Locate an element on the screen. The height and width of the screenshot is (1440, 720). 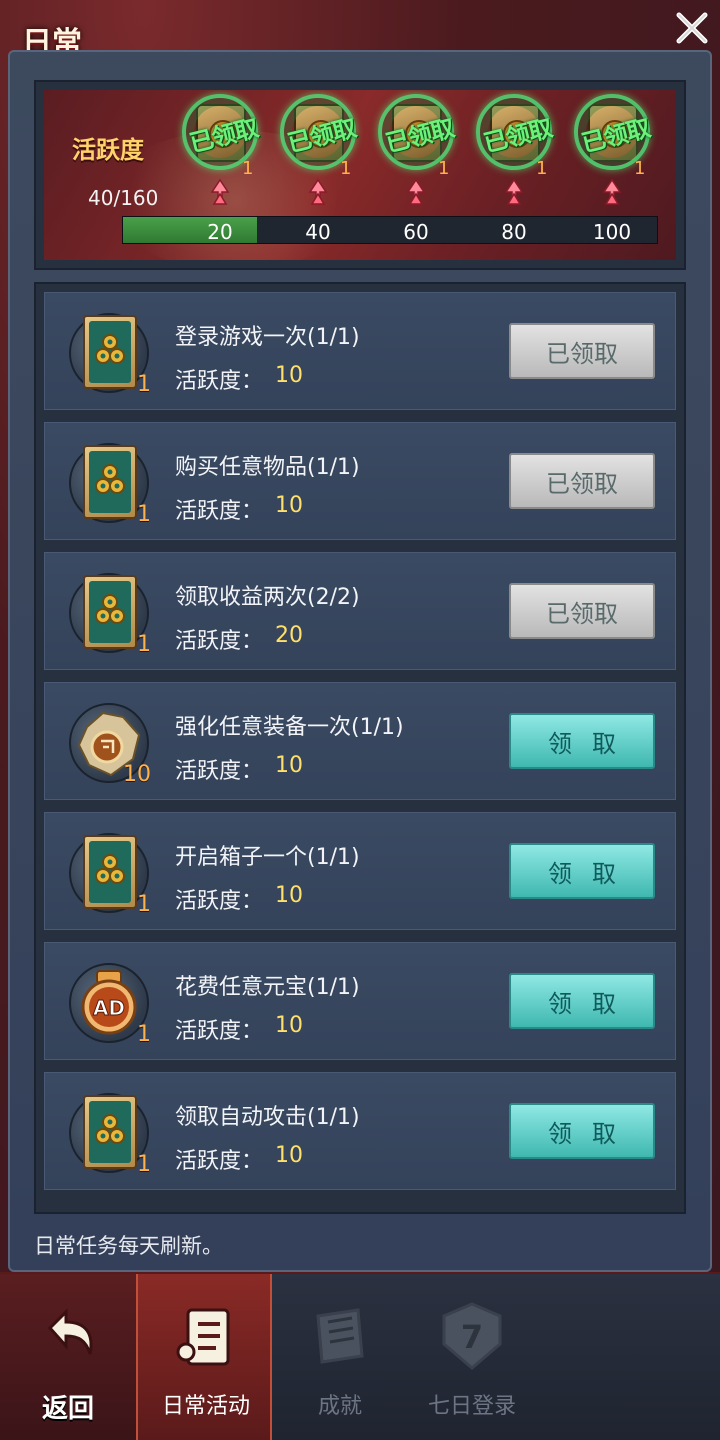
milestone-value: 80 is located at coordinates (514, 232).